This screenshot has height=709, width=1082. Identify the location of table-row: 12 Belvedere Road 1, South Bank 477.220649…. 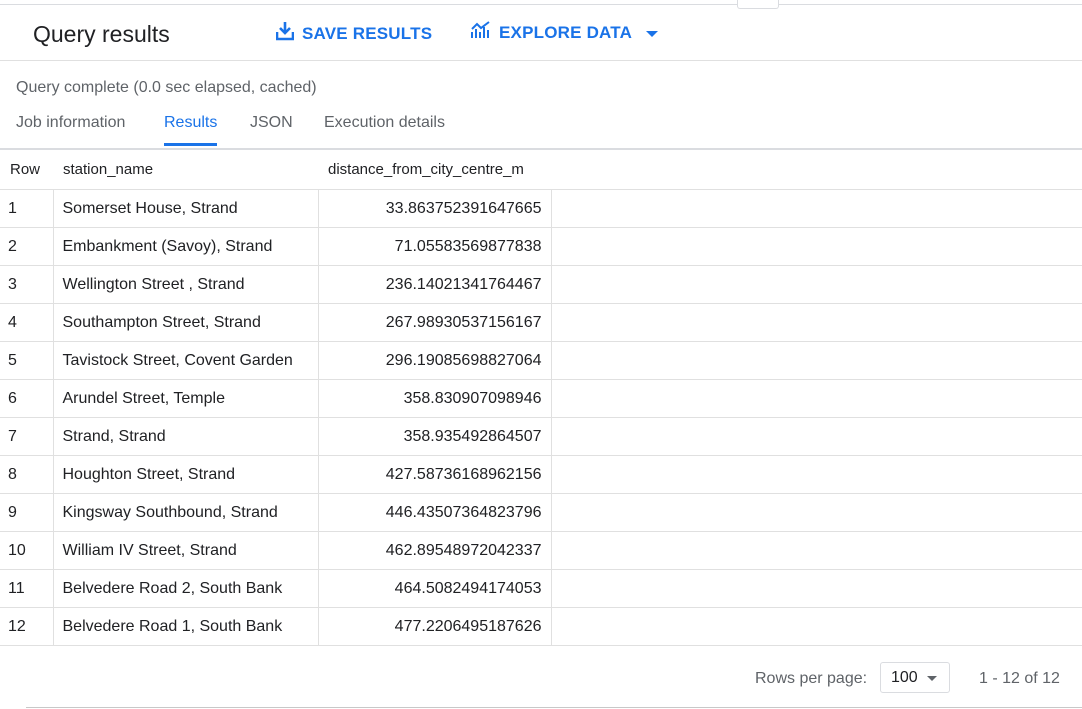
(541, 626).